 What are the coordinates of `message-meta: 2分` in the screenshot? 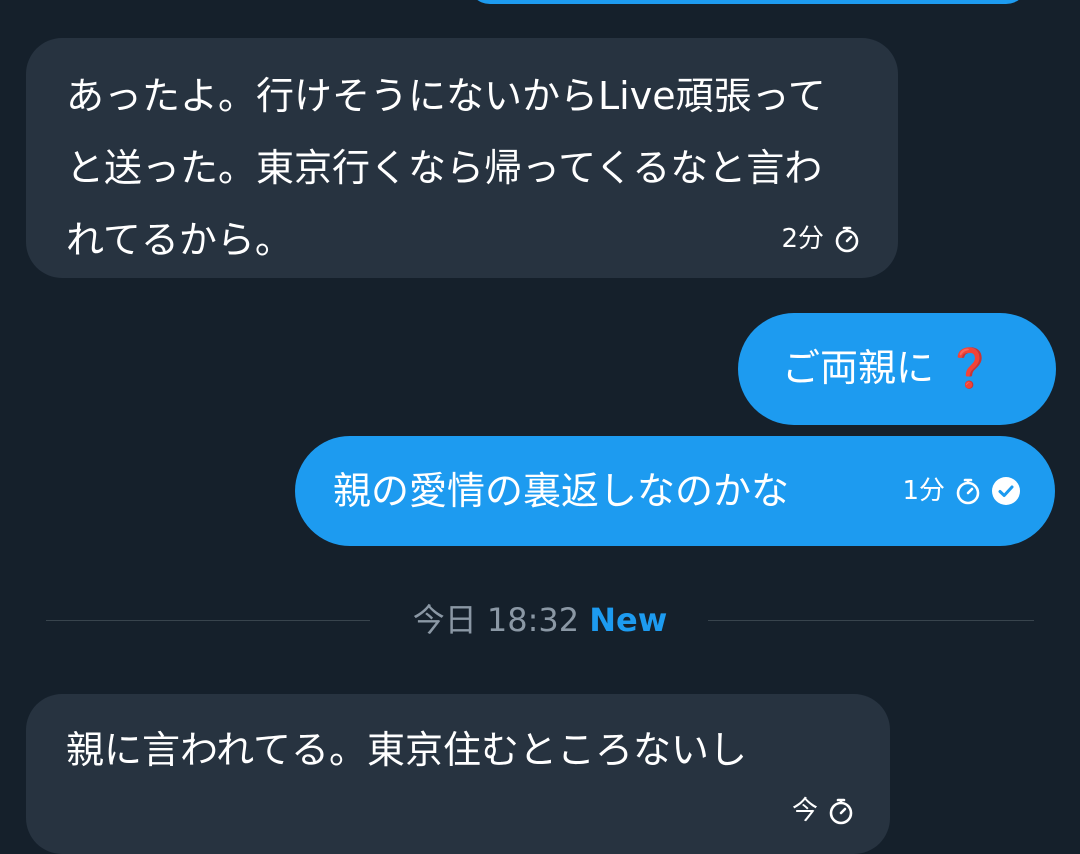 It's located at (820, 239).